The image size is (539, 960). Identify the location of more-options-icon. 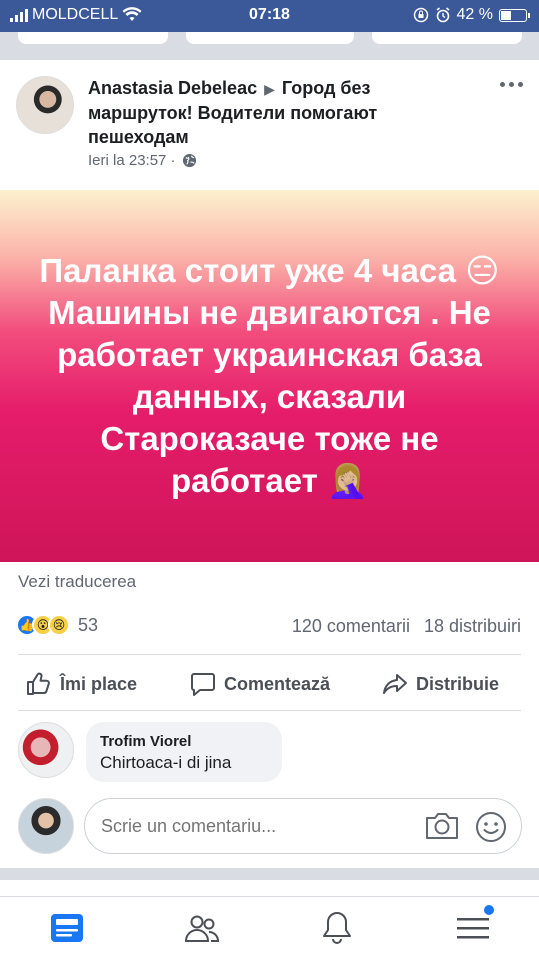
(511, 84).